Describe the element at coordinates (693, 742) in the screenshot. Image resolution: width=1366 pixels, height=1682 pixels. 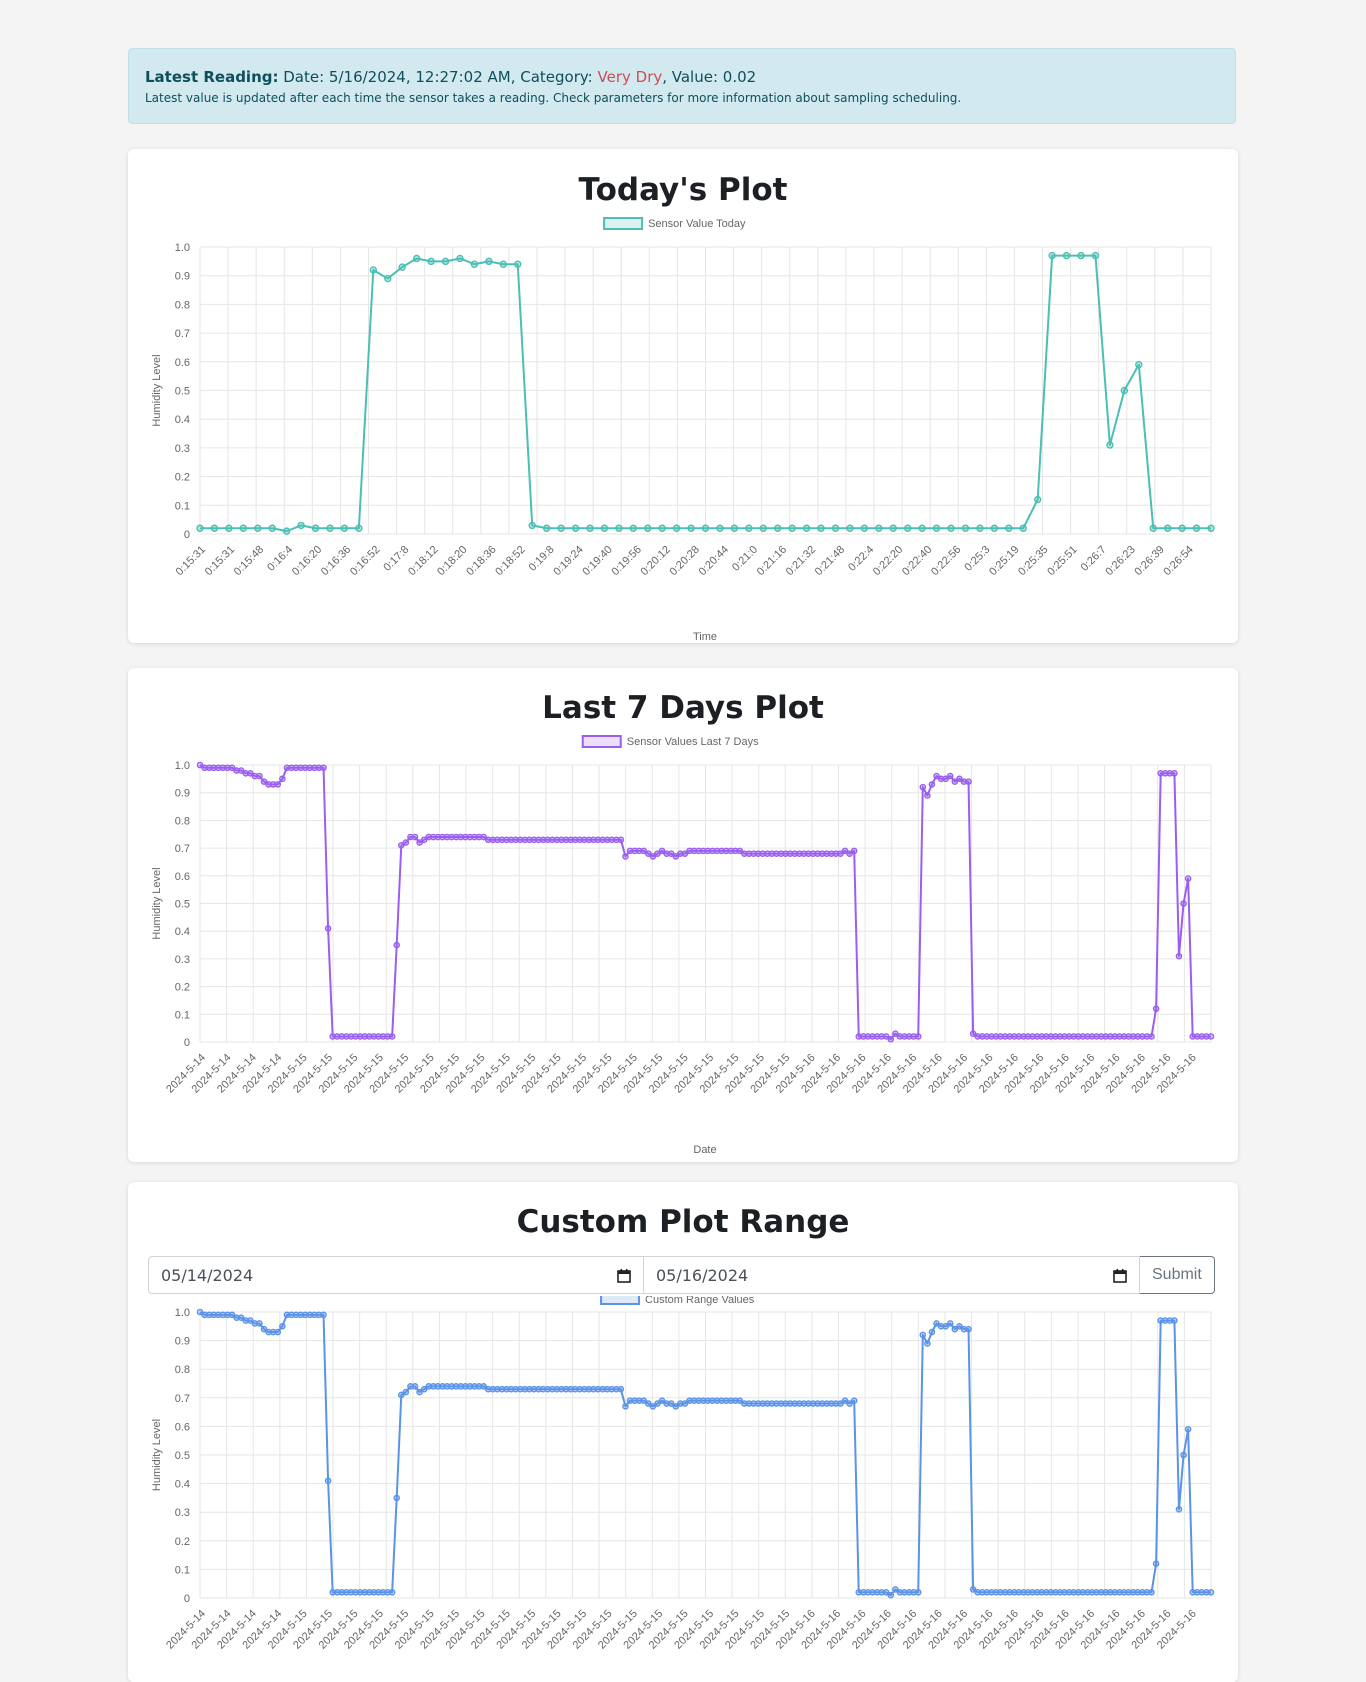
I see `legend-label: Sensor Values Last 7 Days` at that location.